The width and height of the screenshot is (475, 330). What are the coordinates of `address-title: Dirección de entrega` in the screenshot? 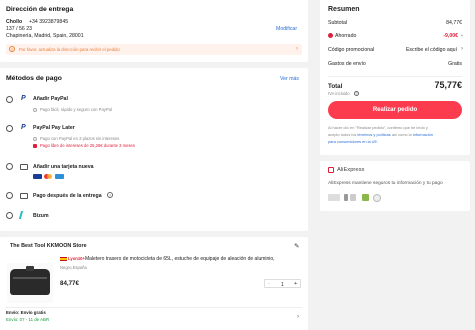 It's located at (40, 9).